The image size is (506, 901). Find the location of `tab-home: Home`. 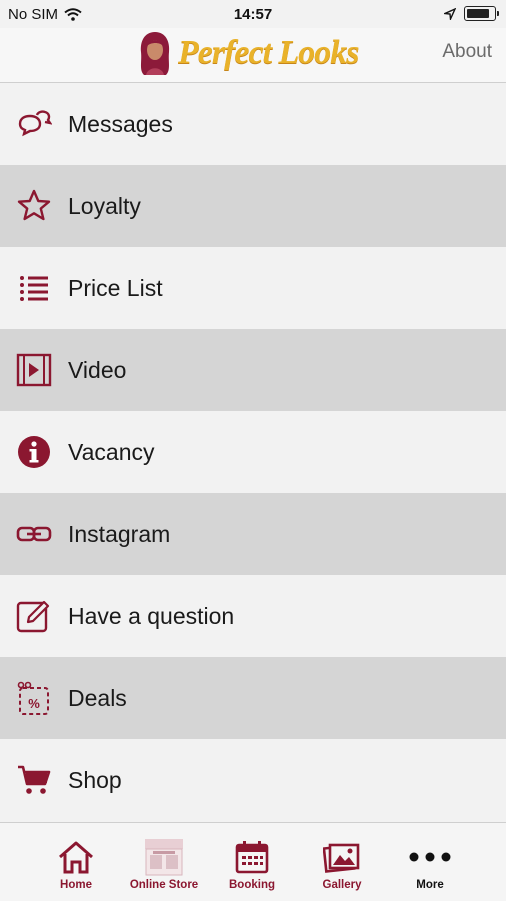

tab-home: Home is located at coordinates (76, 864).